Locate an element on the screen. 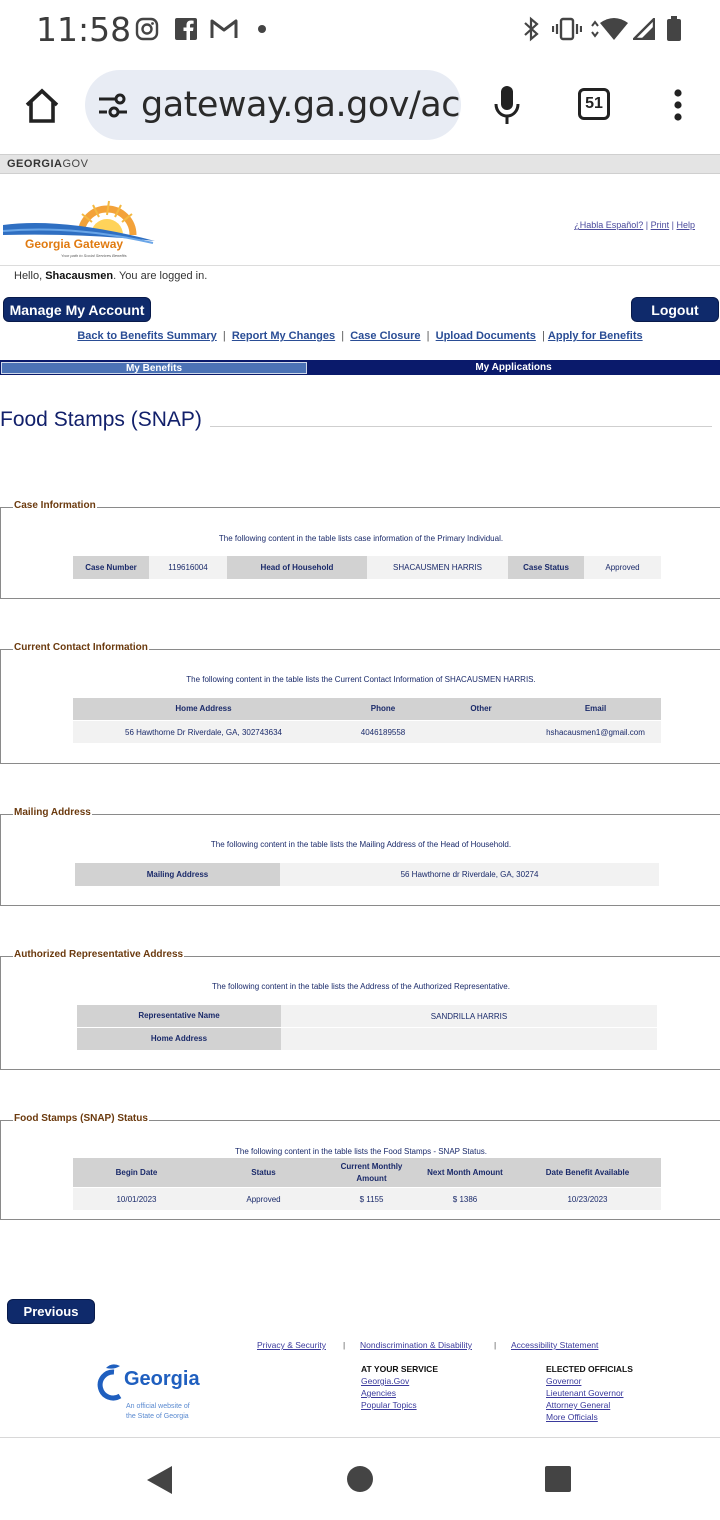 Image resolution: width=720 pixels, height=1520 pixels. system-navigation-bar is located at coordinates (360, 1479).